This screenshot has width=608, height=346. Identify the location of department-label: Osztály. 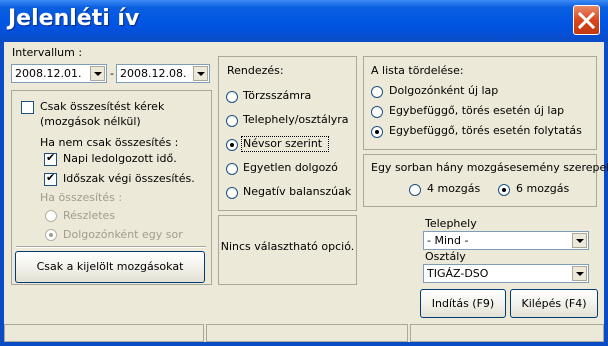
(445, 256).